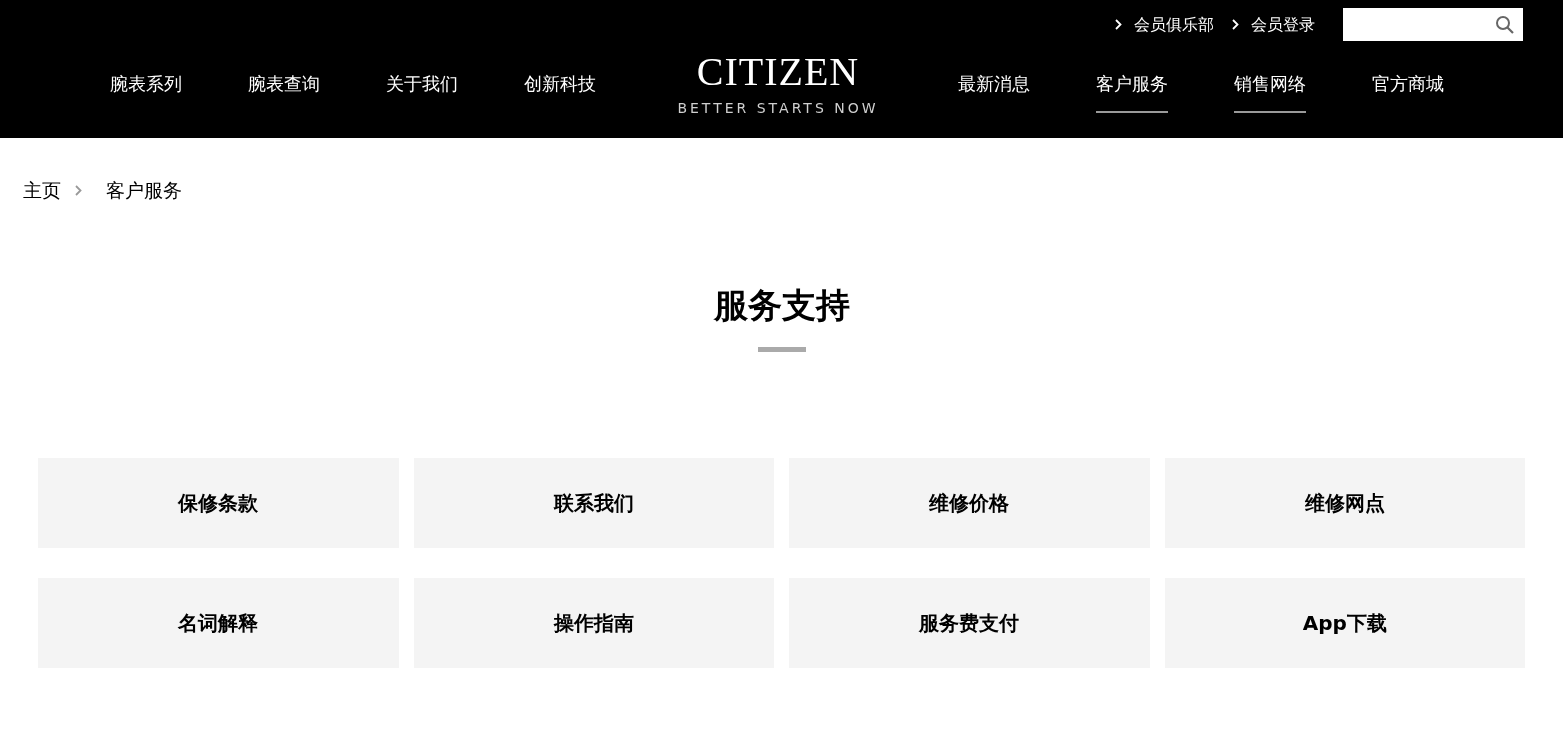 This screenshot has height=742, width=1563. What do you see at coordinates (144, 190) in the screenshot?
I see `breadcrumb-link: 客户服务` at bounding box center [144, 190].